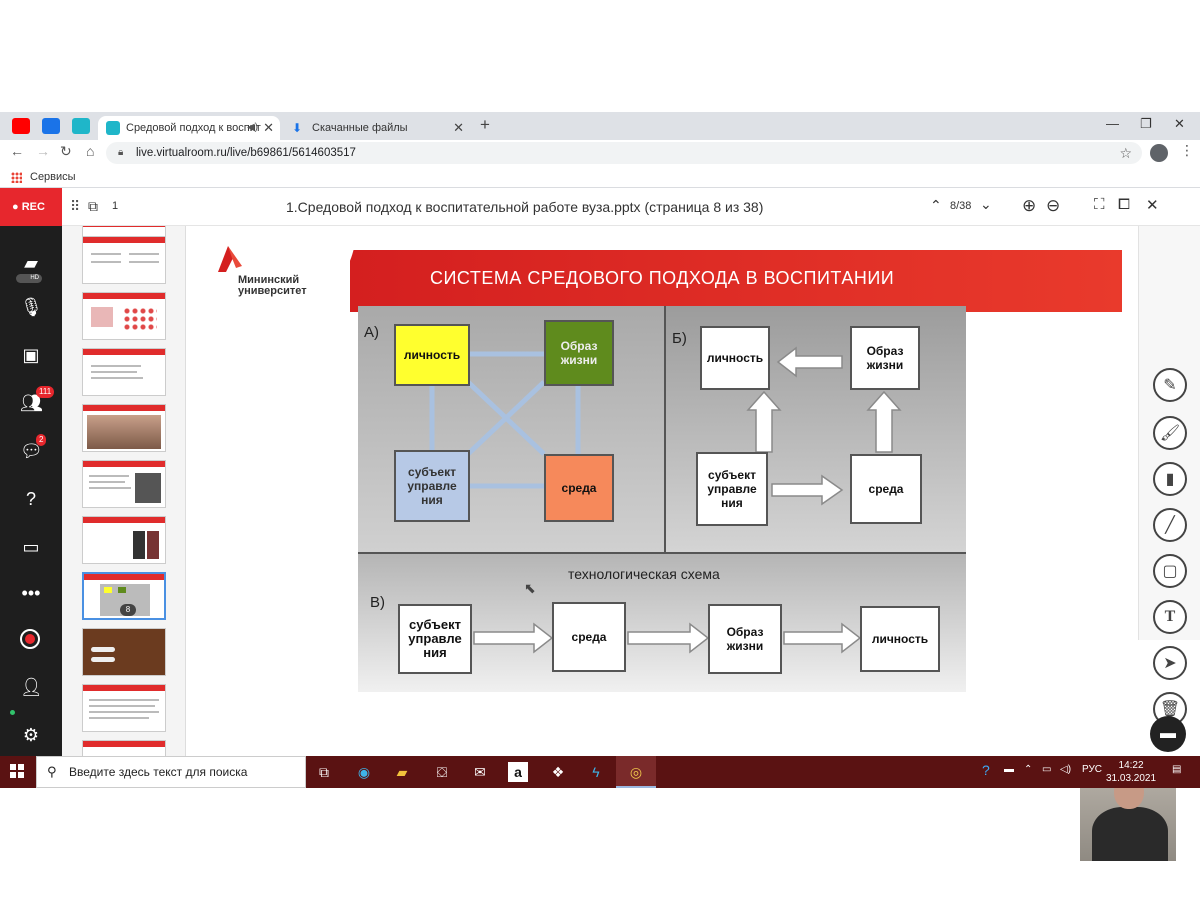  What do you see at coordinates (1170, 479) in the screenshot?
I see `marker-tool-icon: ▮` at bounding box center [1170, 479].